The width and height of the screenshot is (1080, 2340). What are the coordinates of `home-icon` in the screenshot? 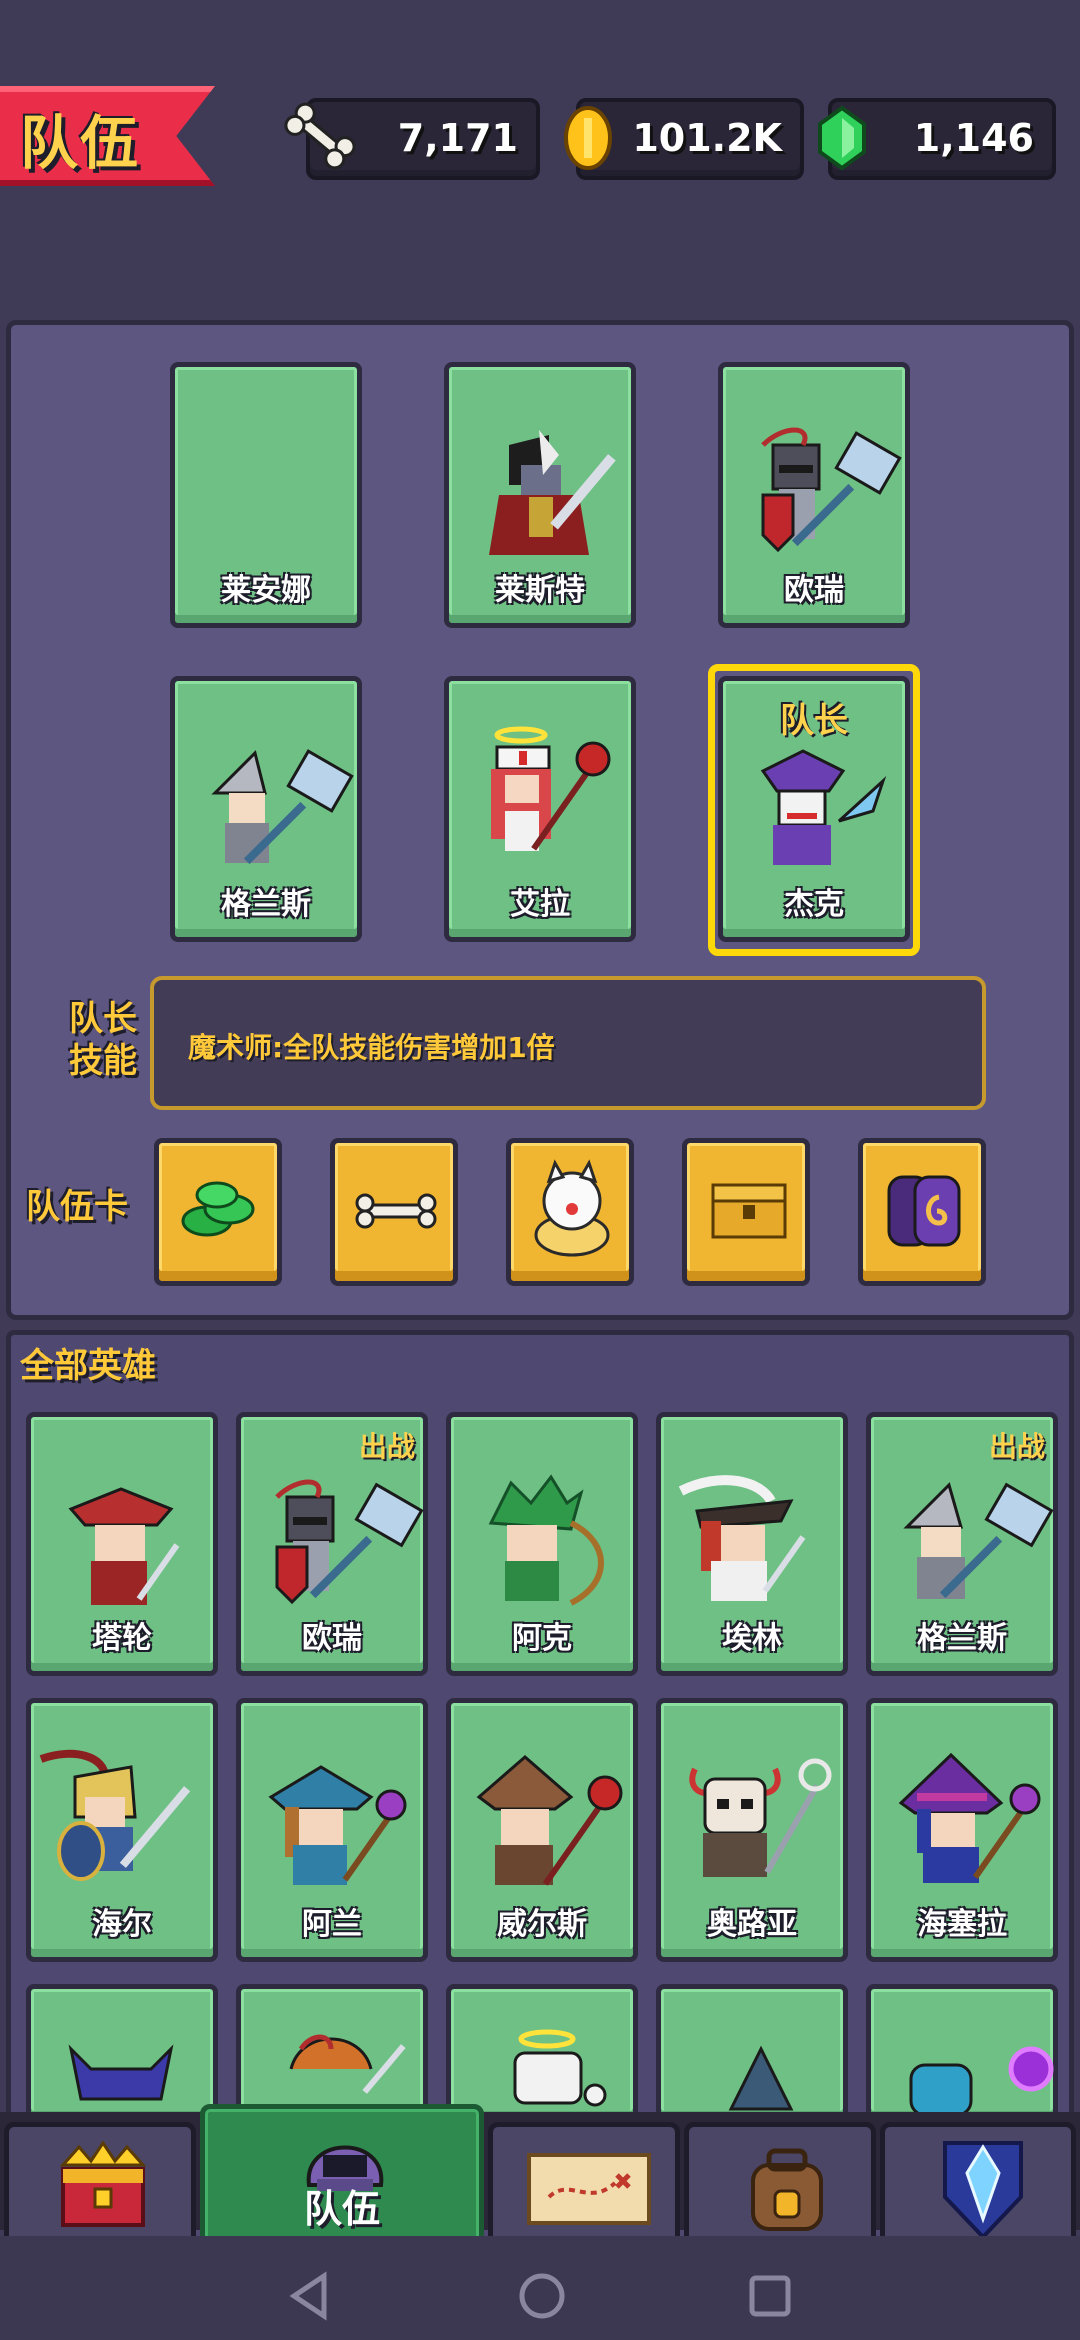 It's located at (542, 2296).